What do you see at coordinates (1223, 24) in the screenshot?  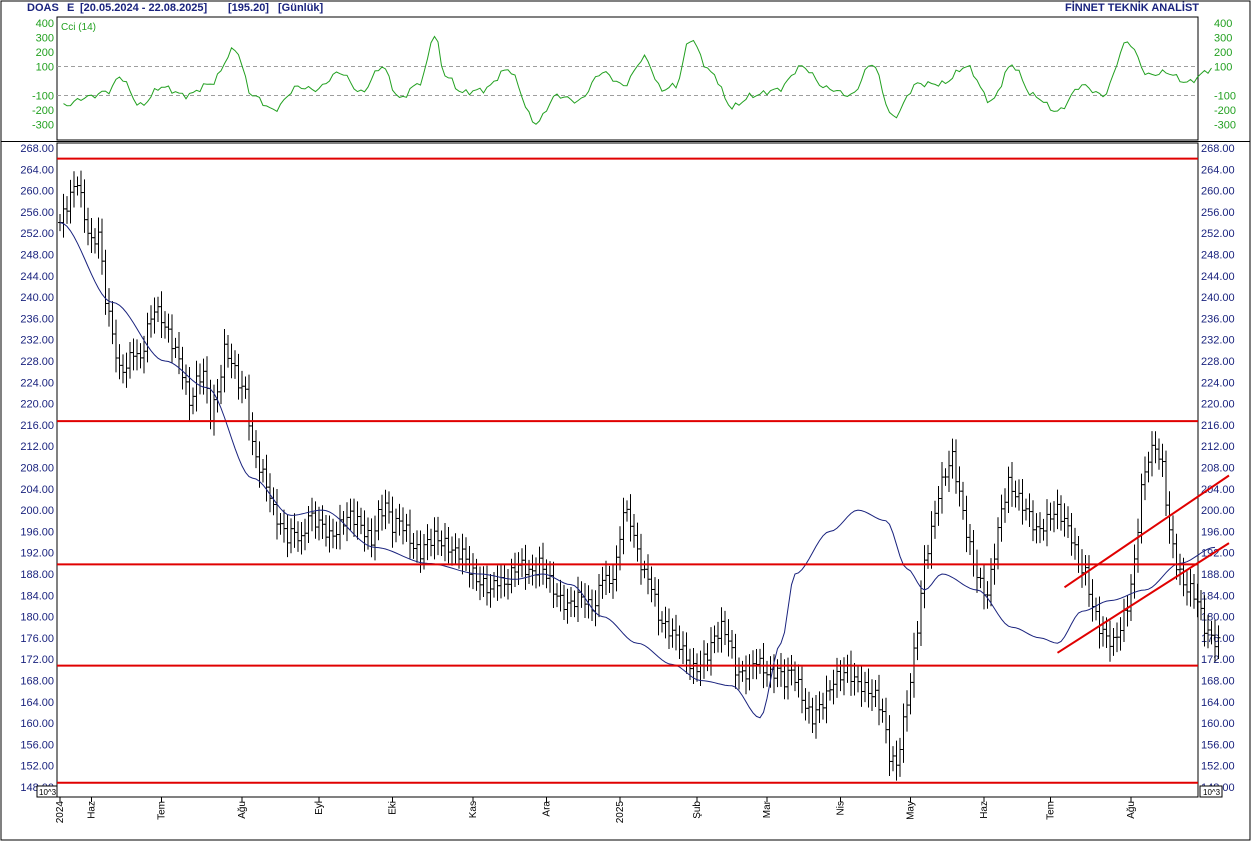 I see `cci-y-tick-right: 400` at bounding box center [1223, 24].